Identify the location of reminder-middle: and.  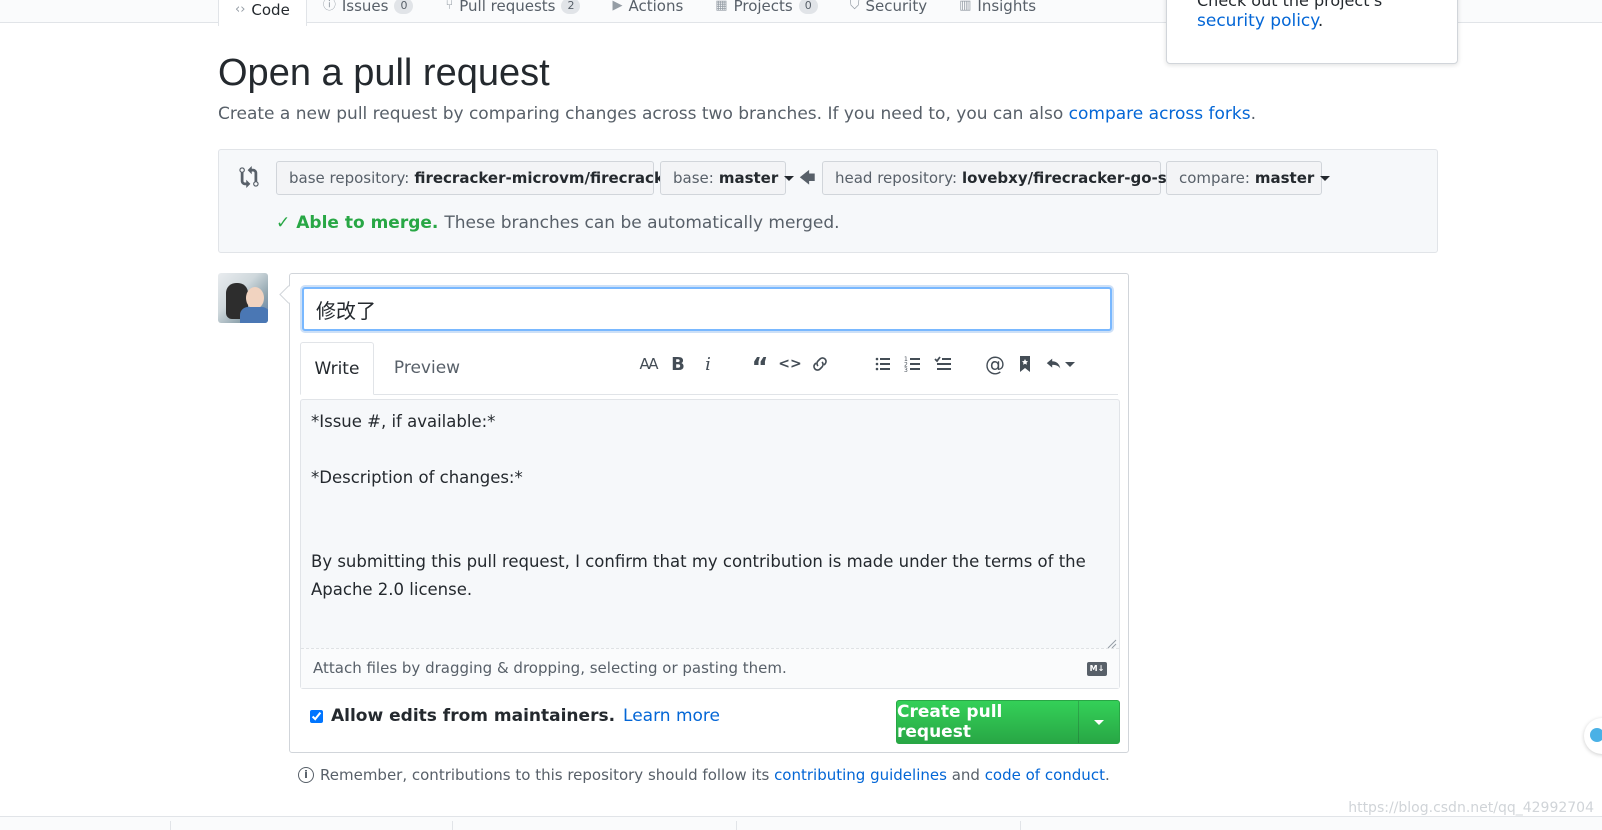
(965, 775).